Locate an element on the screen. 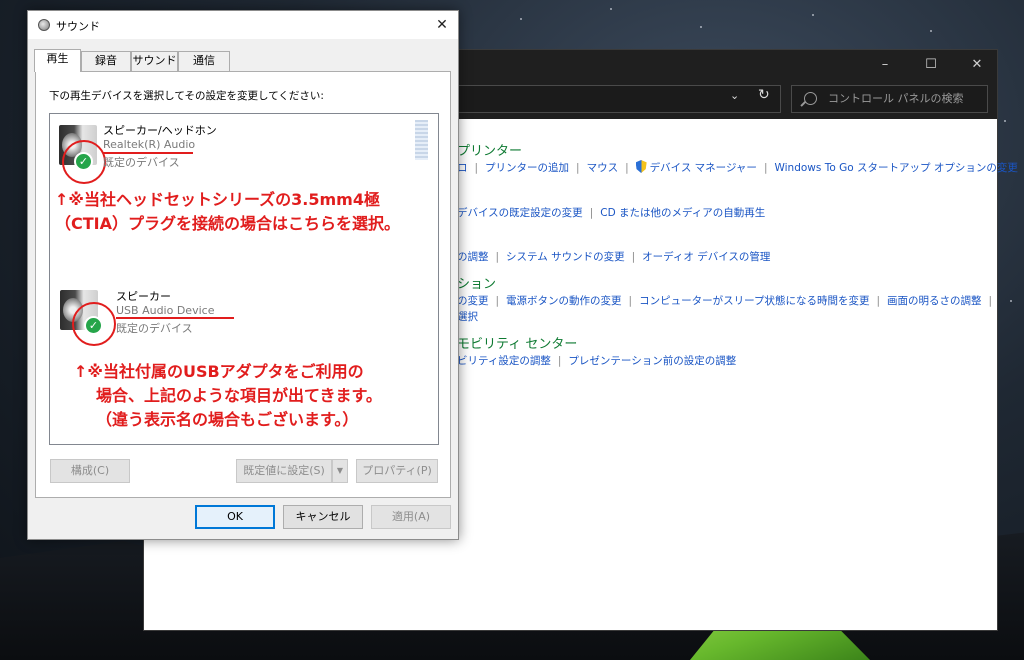  link-device-defaults: デバイスの既定設定の変更 is located at coordinates (520, 213).